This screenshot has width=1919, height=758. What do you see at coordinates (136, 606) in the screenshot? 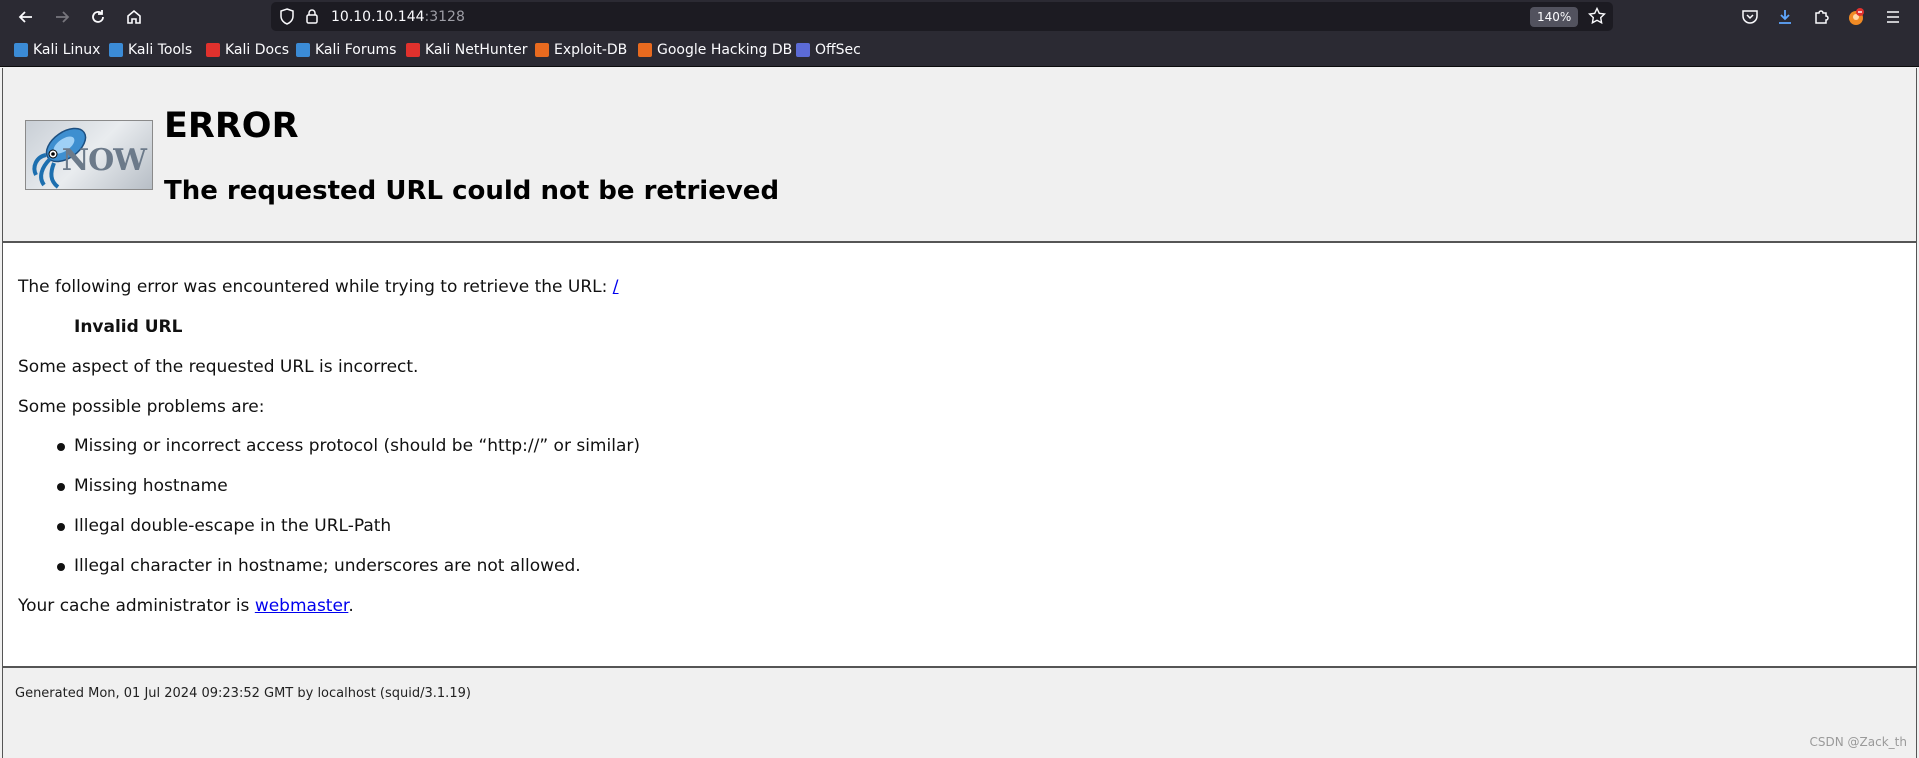
I see `admin-prefix: Your cache administrator is` at bounding box center [136, 606].